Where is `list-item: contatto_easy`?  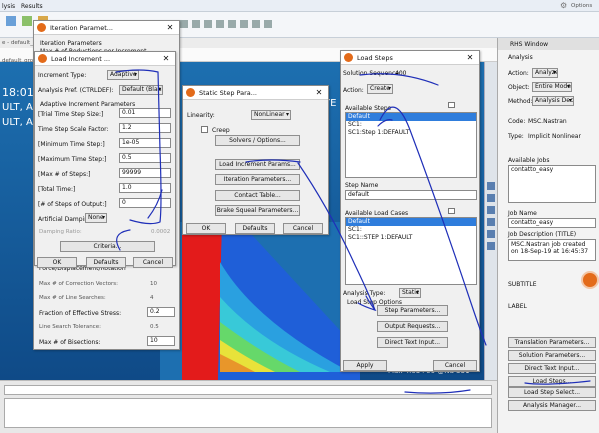 list-item: contatto_easy is located at coordinates (552, 170).